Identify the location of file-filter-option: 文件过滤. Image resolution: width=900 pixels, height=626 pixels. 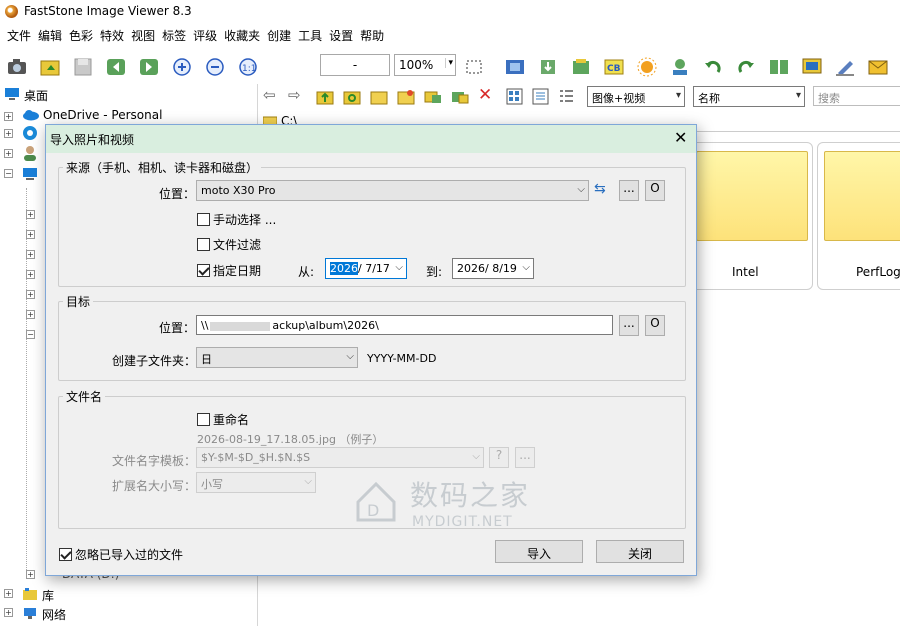
(229, 244).